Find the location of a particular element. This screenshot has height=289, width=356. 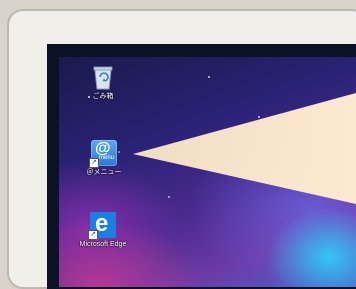

at-menu-icon: @ menu ↗ is located at coordinates (103, 154).